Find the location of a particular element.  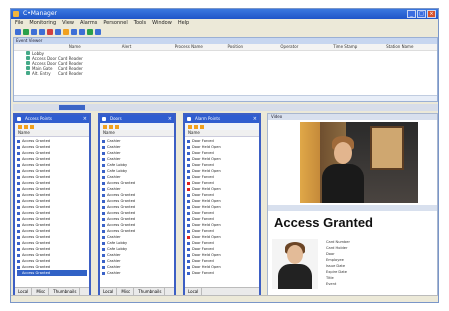

close-button: × is located at coordinates (431, 14).